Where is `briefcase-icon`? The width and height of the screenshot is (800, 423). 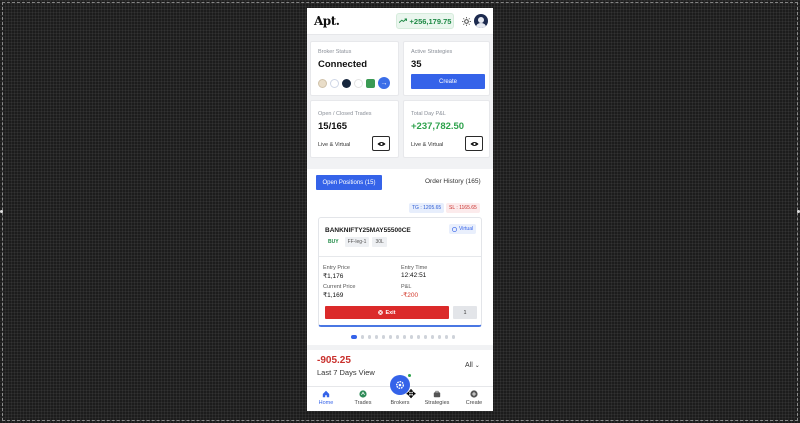 briefcase-icon is located at coordinates (437, 394).